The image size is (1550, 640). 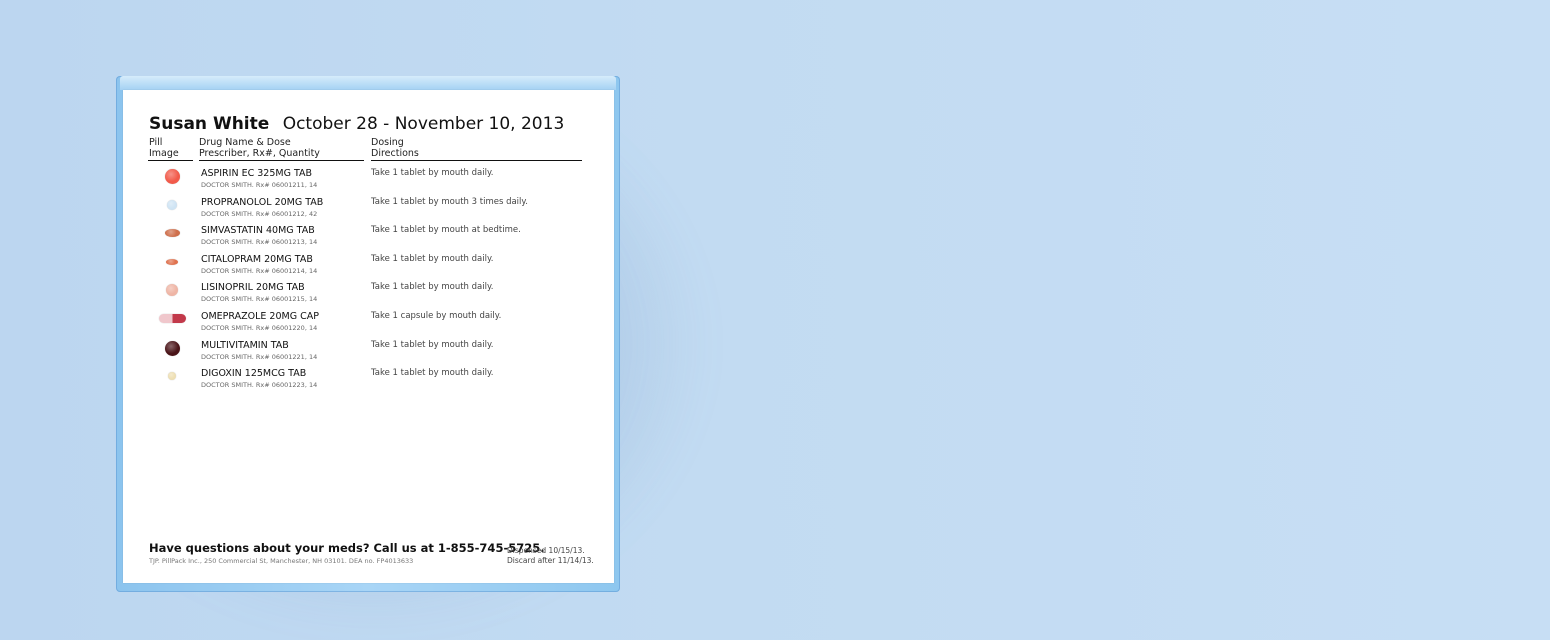 I want to click on column-label: Directions, so click(x=395, y=153).